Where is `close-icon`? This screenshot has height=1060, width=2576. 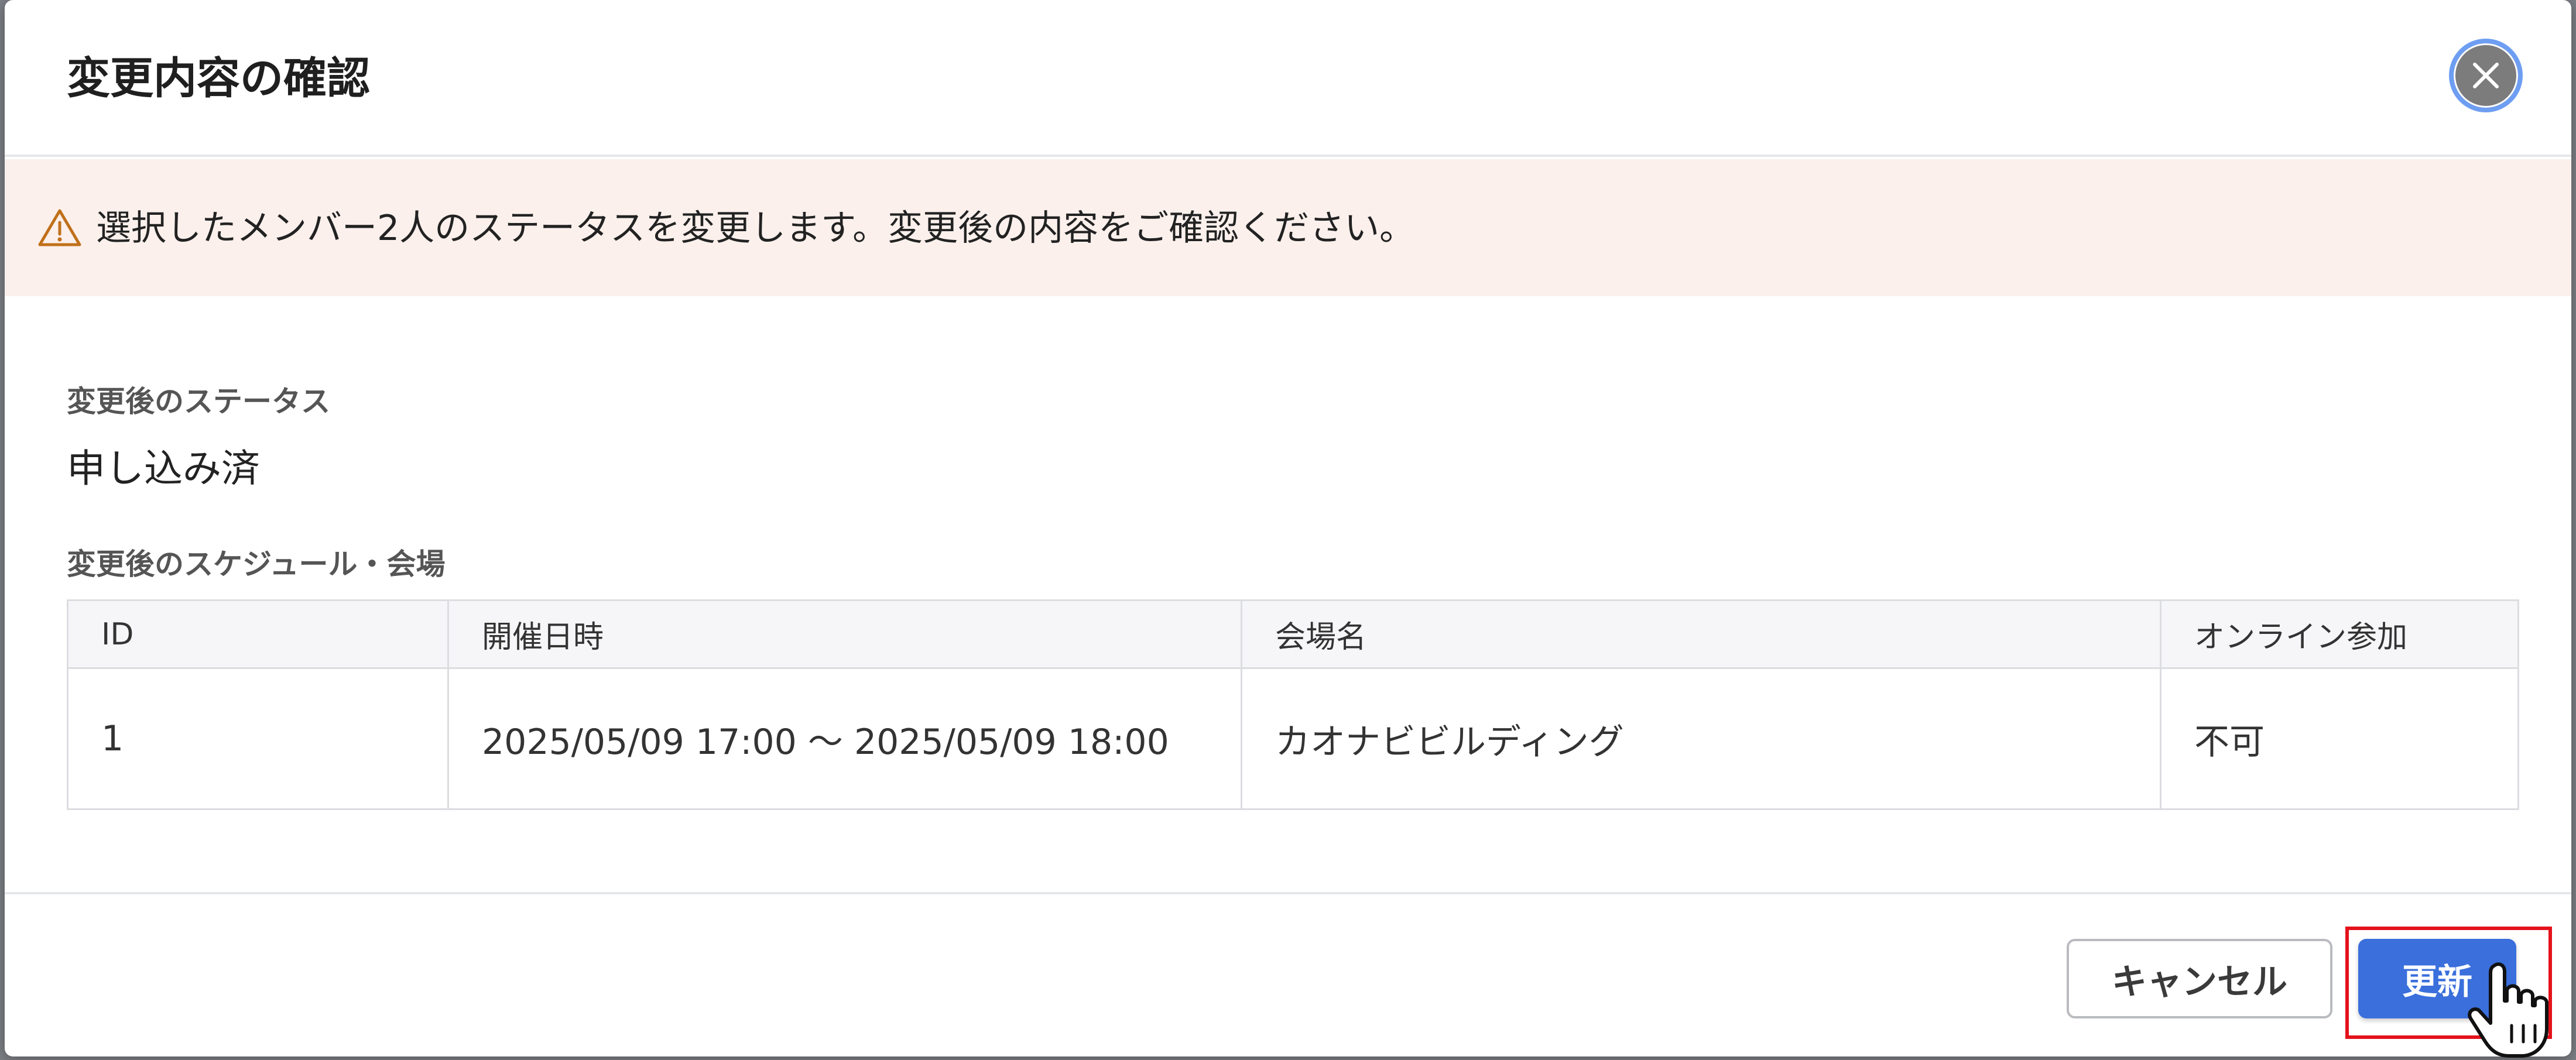 close-icon is located at coordinates (2486, 75).